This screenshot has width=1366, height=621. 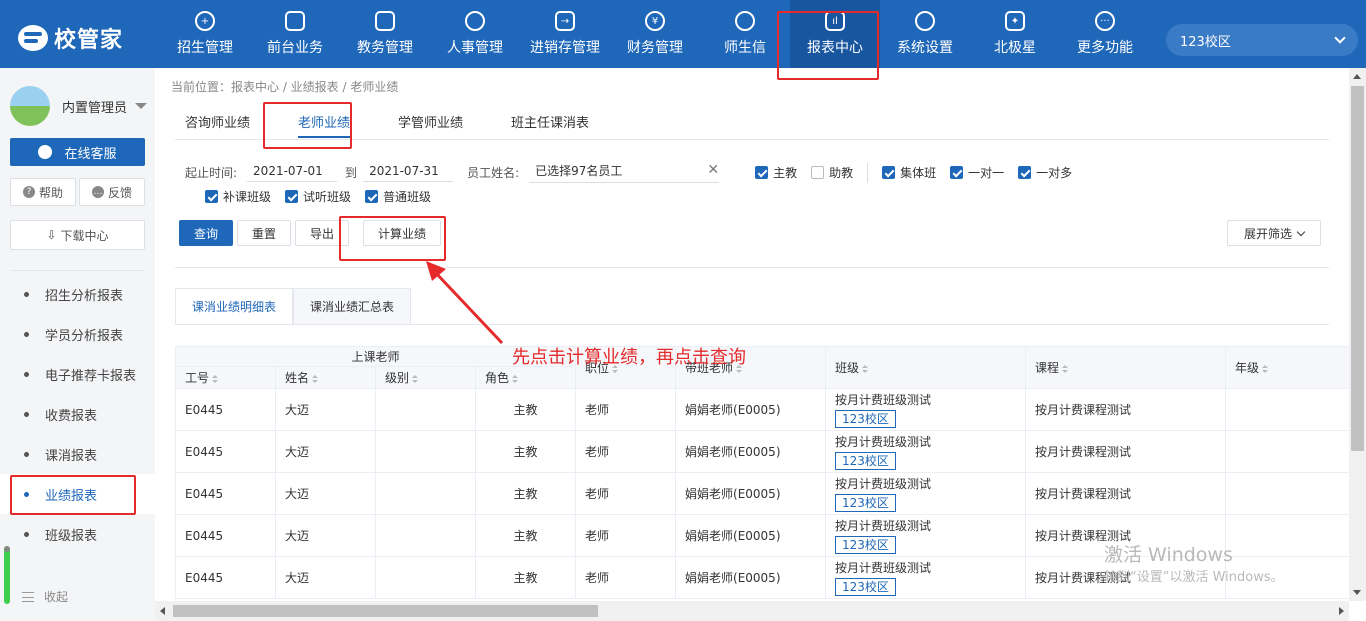 I want to click on nav-item-3: 人事管理, so click(x=475, y=34).